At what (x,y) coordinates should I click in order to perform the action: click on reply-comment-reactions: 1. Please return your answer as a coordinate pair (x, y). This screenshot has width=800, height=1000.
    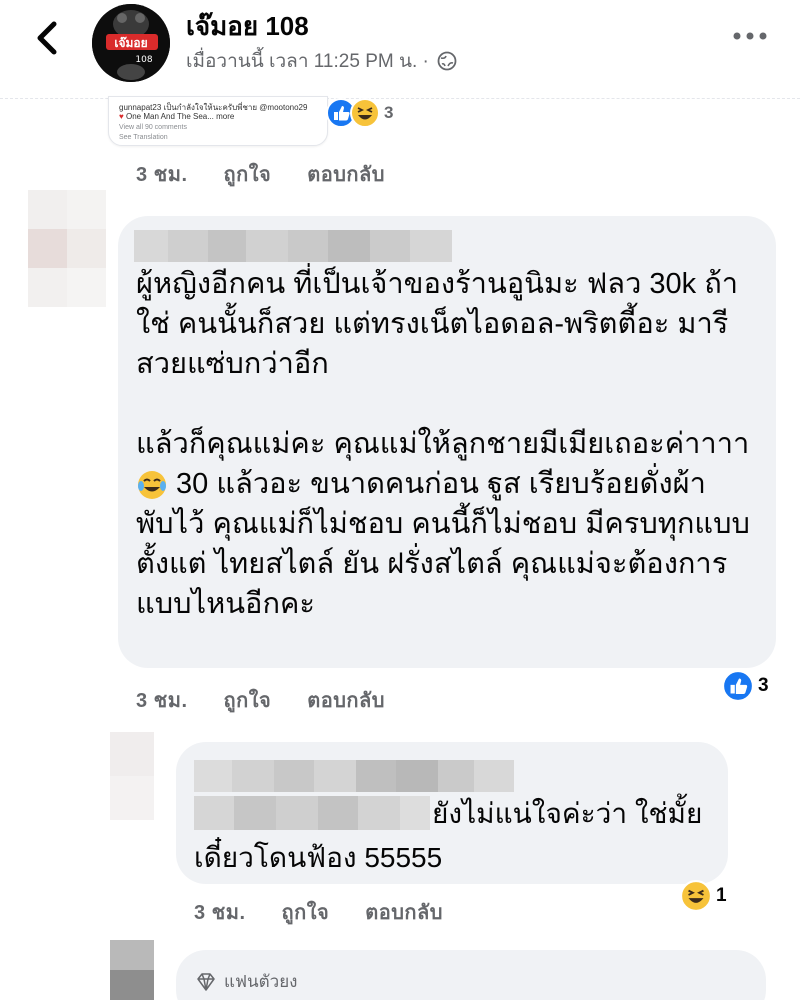
    Looking at the image, I should click on (703, 896).